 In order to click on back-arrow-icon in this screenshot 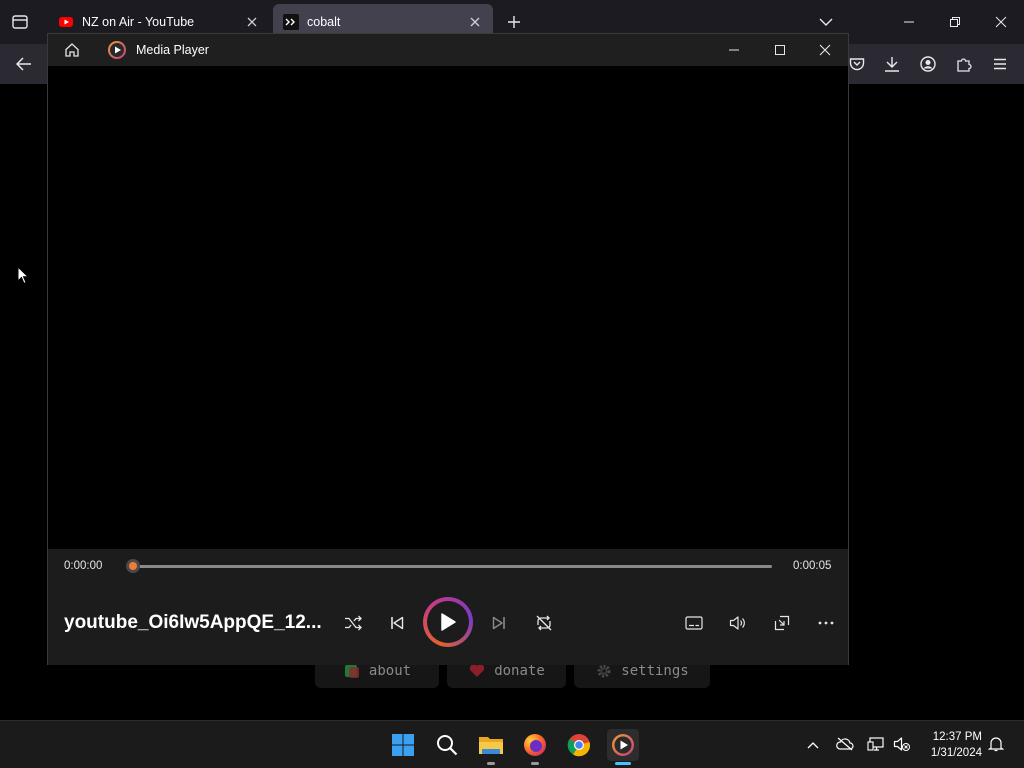, I will do `click(23, 64)`.